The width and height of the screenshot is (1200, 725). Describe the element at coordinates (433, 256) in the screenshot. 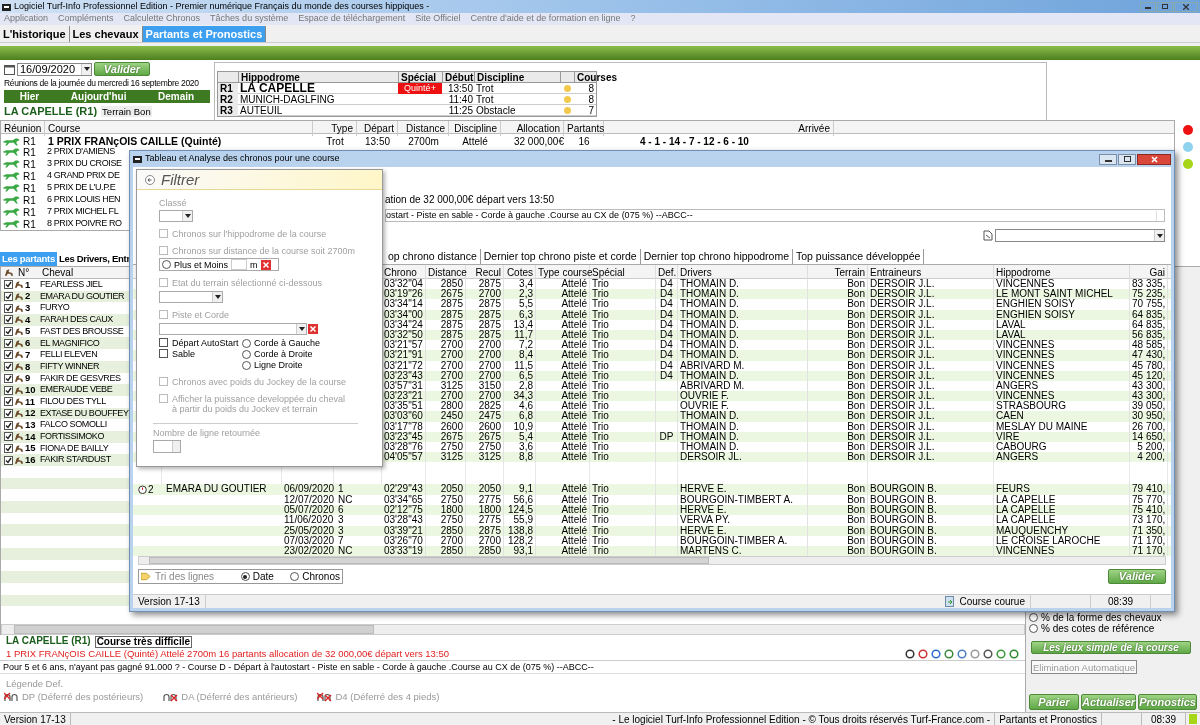

I see `tab: op chrono distance` at that location.